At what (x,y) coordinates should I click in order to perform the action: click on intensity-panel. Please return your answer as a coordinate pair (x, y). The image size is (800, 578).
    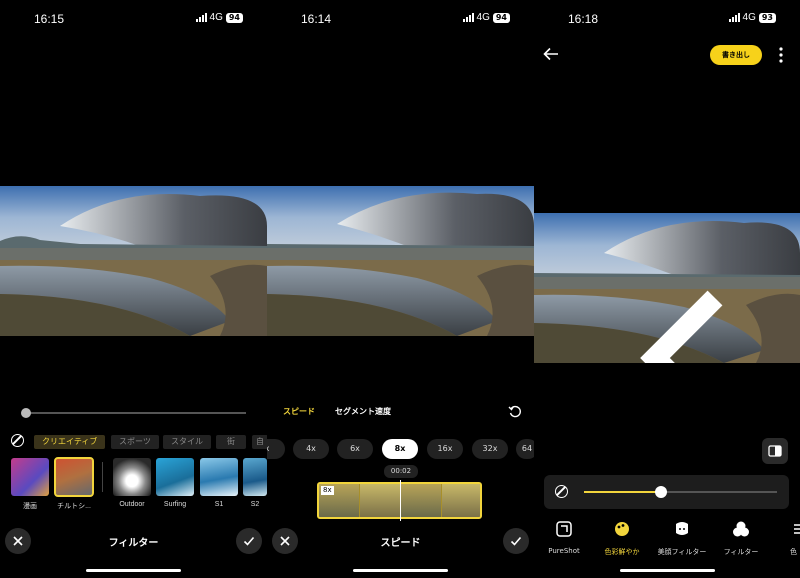
    Looking at the image, I should click on (666, 492).